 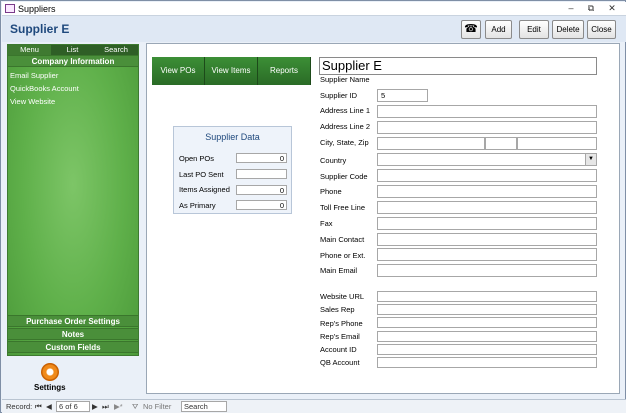 What do you see at coordinates (471, 29) in the screenshot?
I see `phone-icon: ☎` at bounding box center [471, 29].